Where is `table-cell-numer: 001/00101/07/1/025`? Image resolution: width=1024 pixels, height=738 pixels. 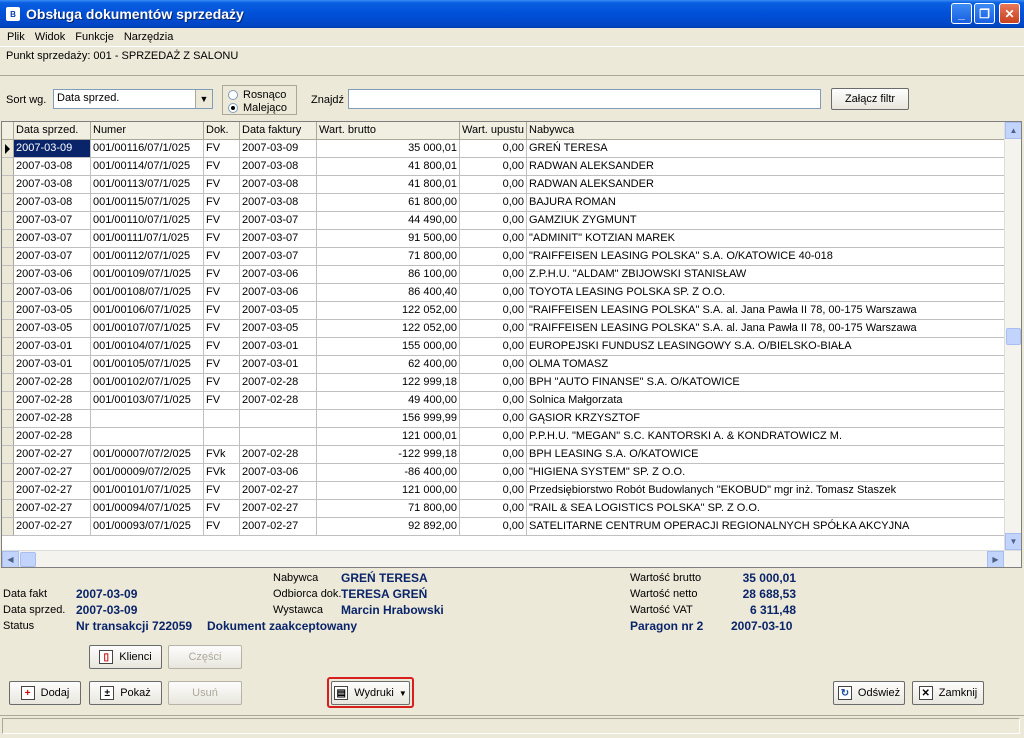 table-cell-numer: 001/00101/07/1/025 is located at coordinates (147, 491).